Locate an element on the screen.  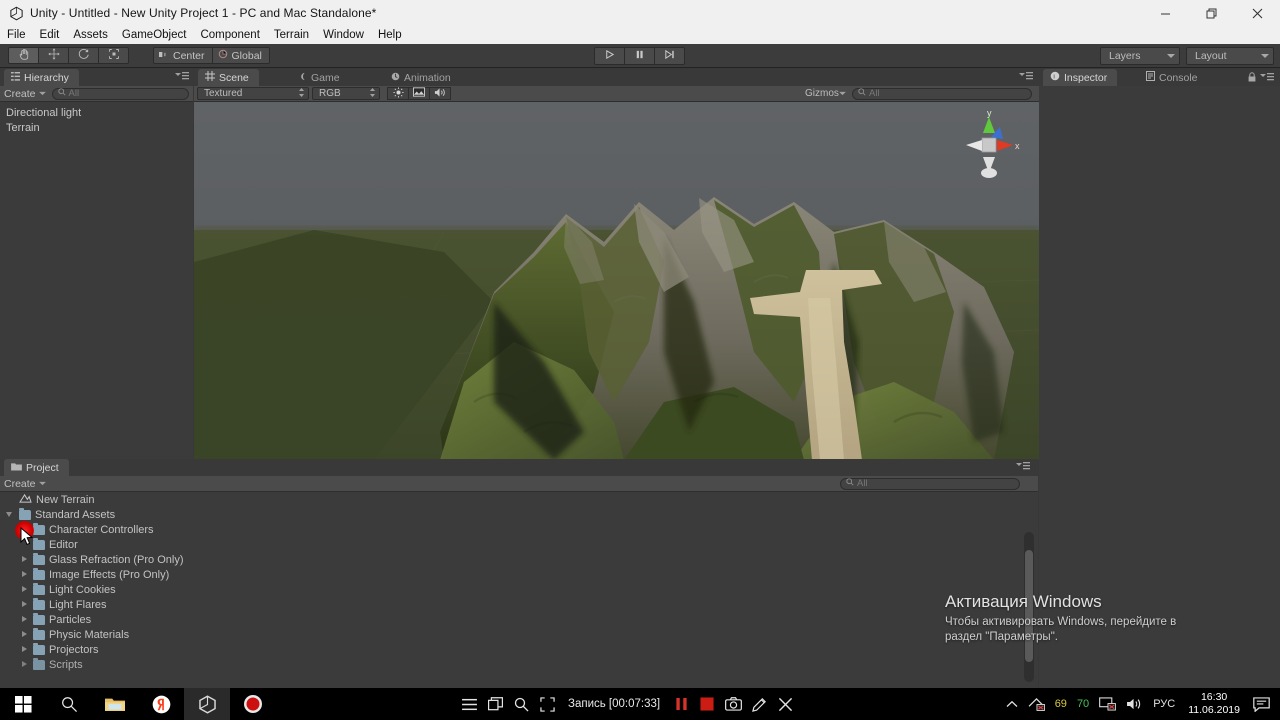
move-tool-button is located at coordinates (53, 55).